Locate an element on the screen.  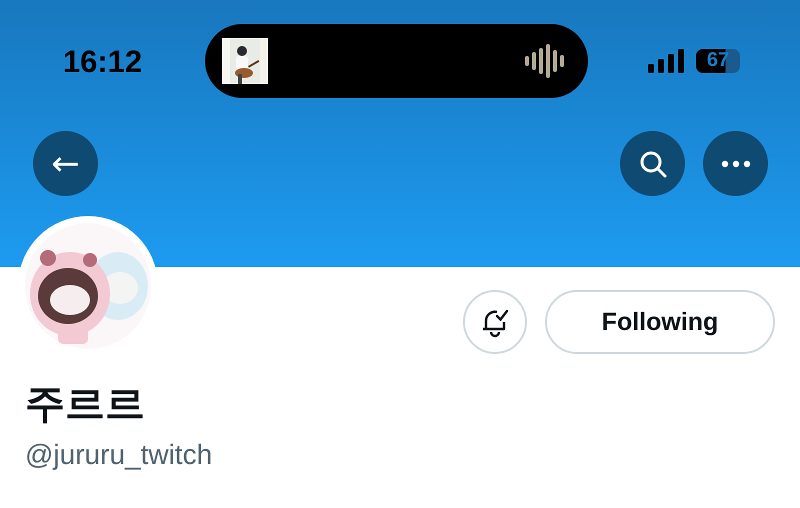
search-icon is located at coordinates (653, 163).